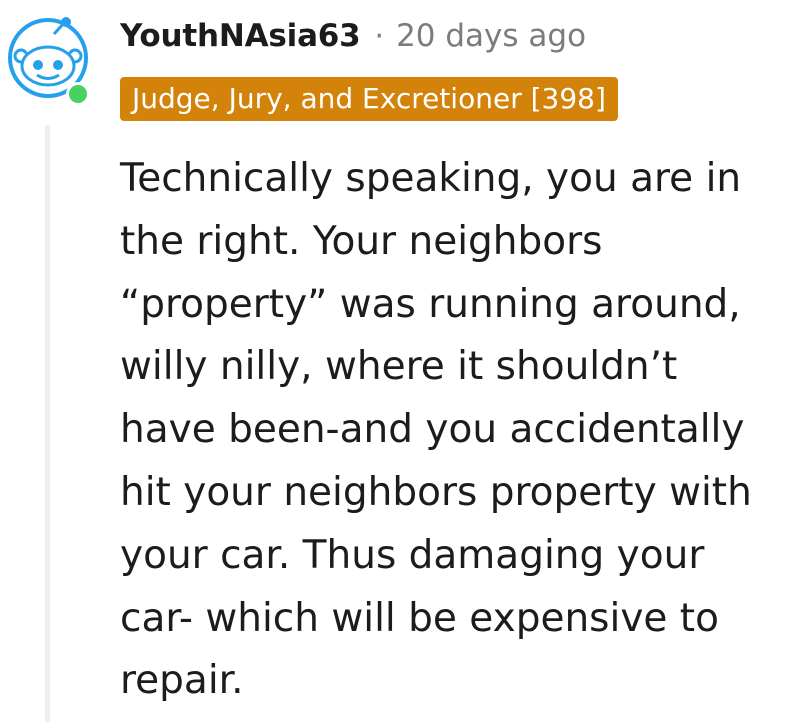 This screenshot has height=722, width=807. What do you see at coordinates (369, 99) in the screenshot?
I see `user-flair-badge: Judge, Jury, and Excretioner [398]` at bounding box center [369, 99].